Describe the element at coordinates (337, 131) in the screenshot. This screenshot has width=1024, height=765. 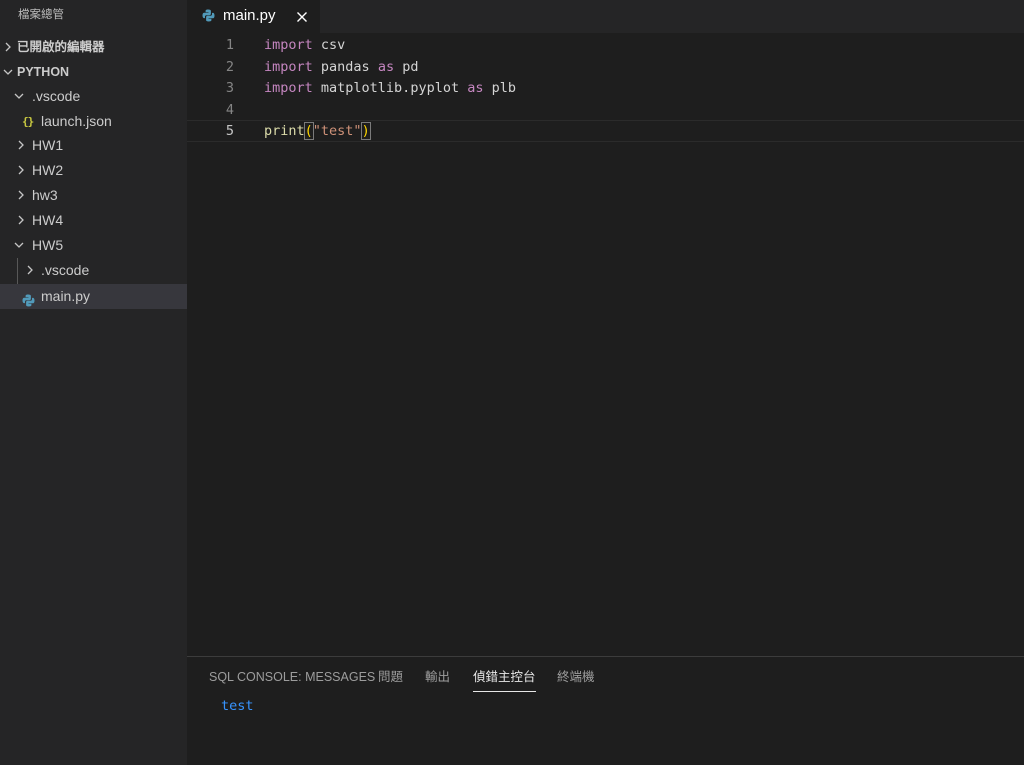
I see `string-literal: "test"` at that location.